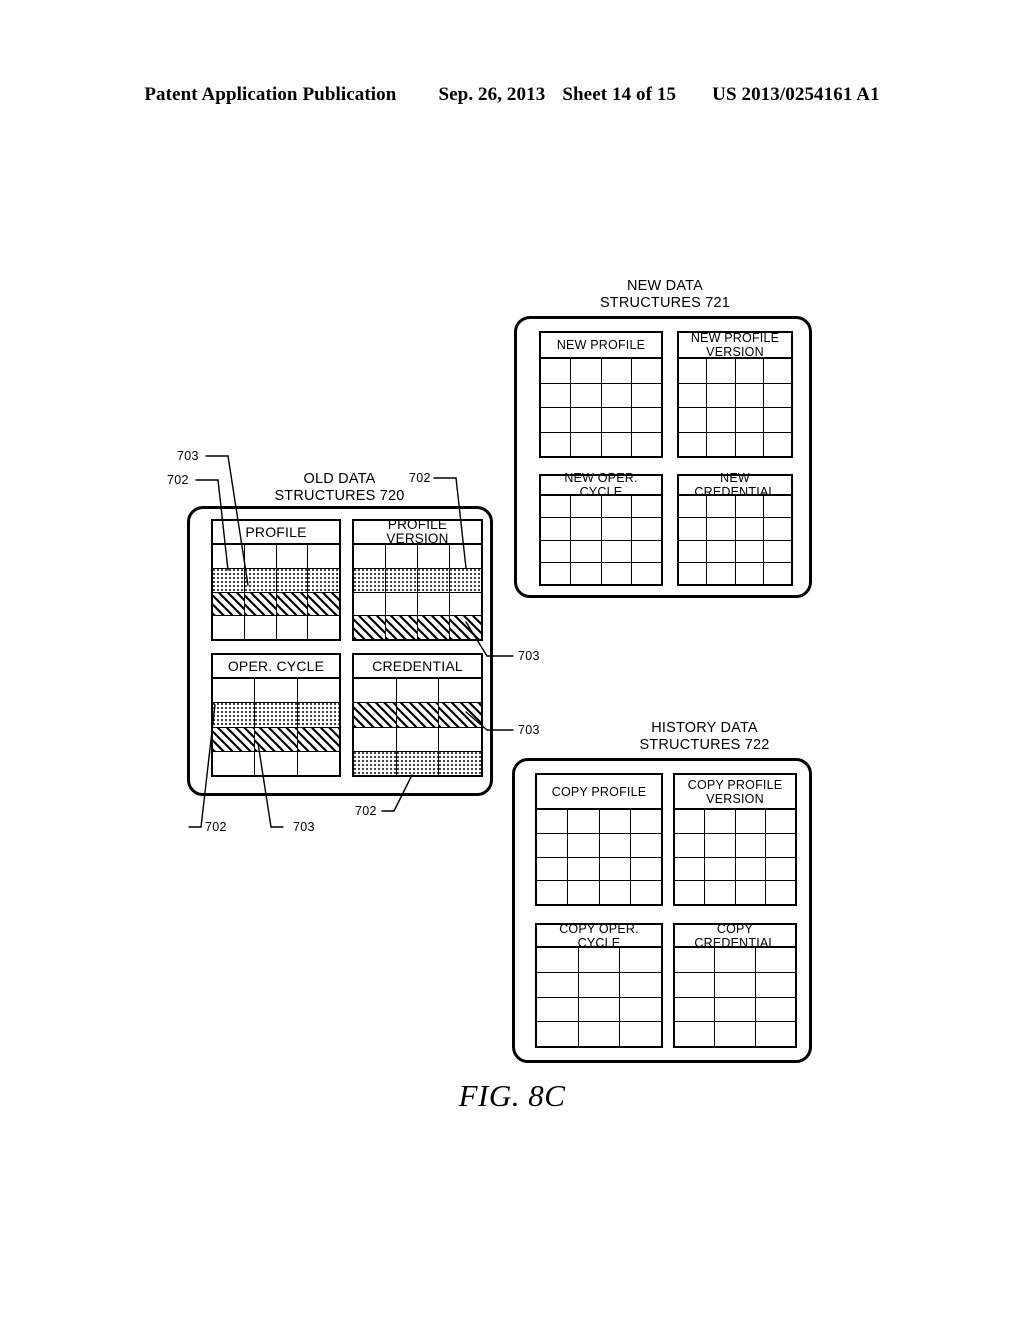 The image size is (1024, 1320). What do you see at coordinates (276, 533) in the screenshot?
I see `table-profile-title: PROFILE` at bounding box center [276, 533].